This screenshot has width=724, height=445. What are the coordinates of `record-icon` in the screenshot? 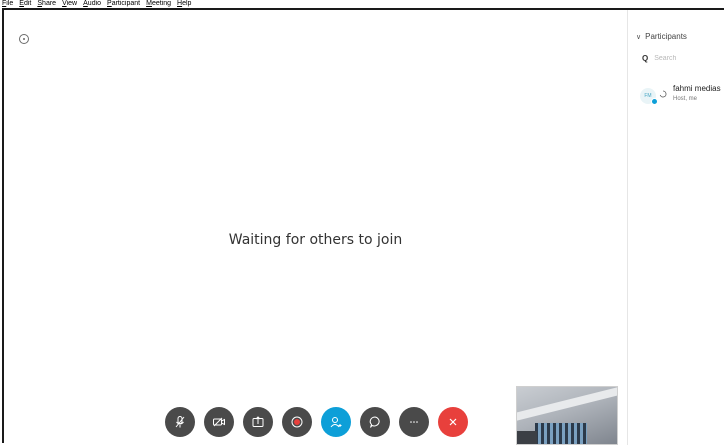 It's located at (297, 422).